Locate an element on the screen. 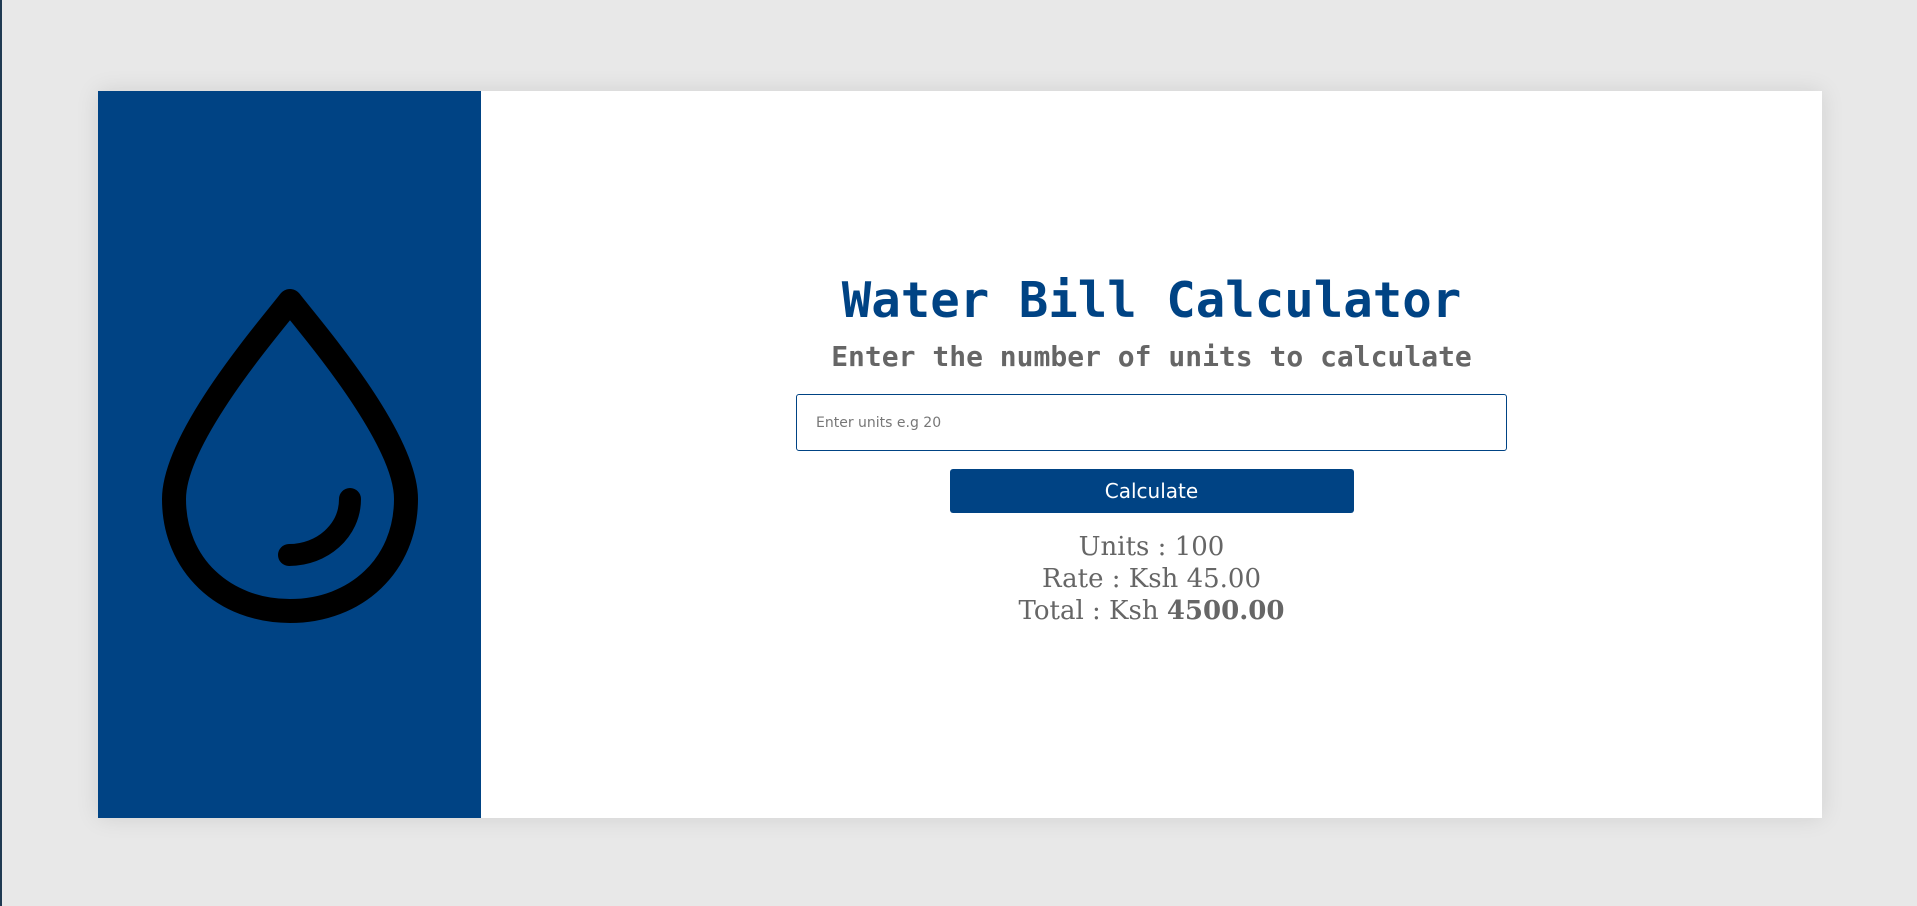 This screenshot has width=1917, height=906. water-drop-icon is located at coordinates (290, 456).